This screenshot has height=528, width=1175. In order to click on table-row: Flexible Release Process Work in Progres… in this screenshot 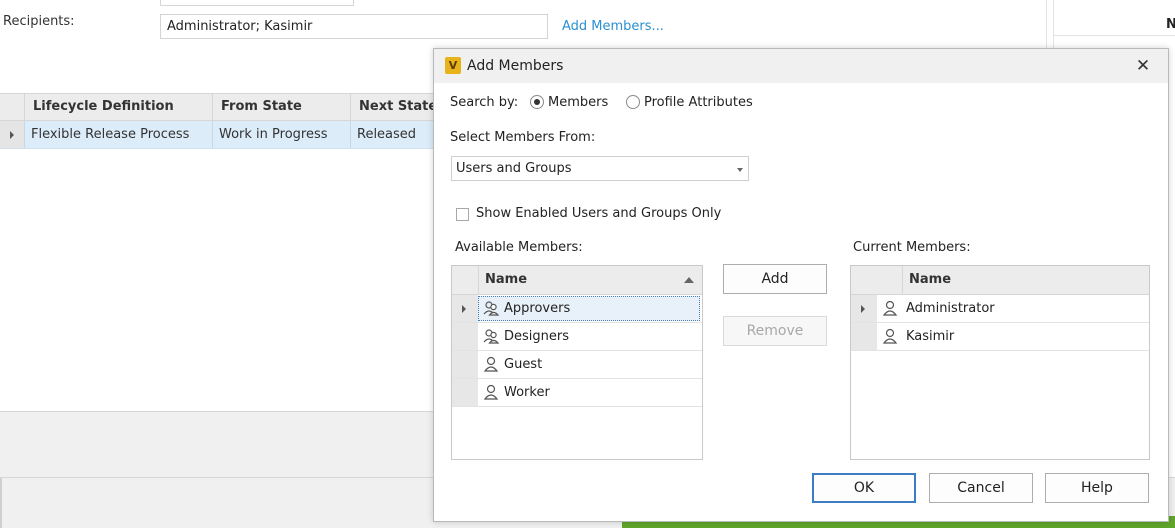, I will do `click(220, 135)`.